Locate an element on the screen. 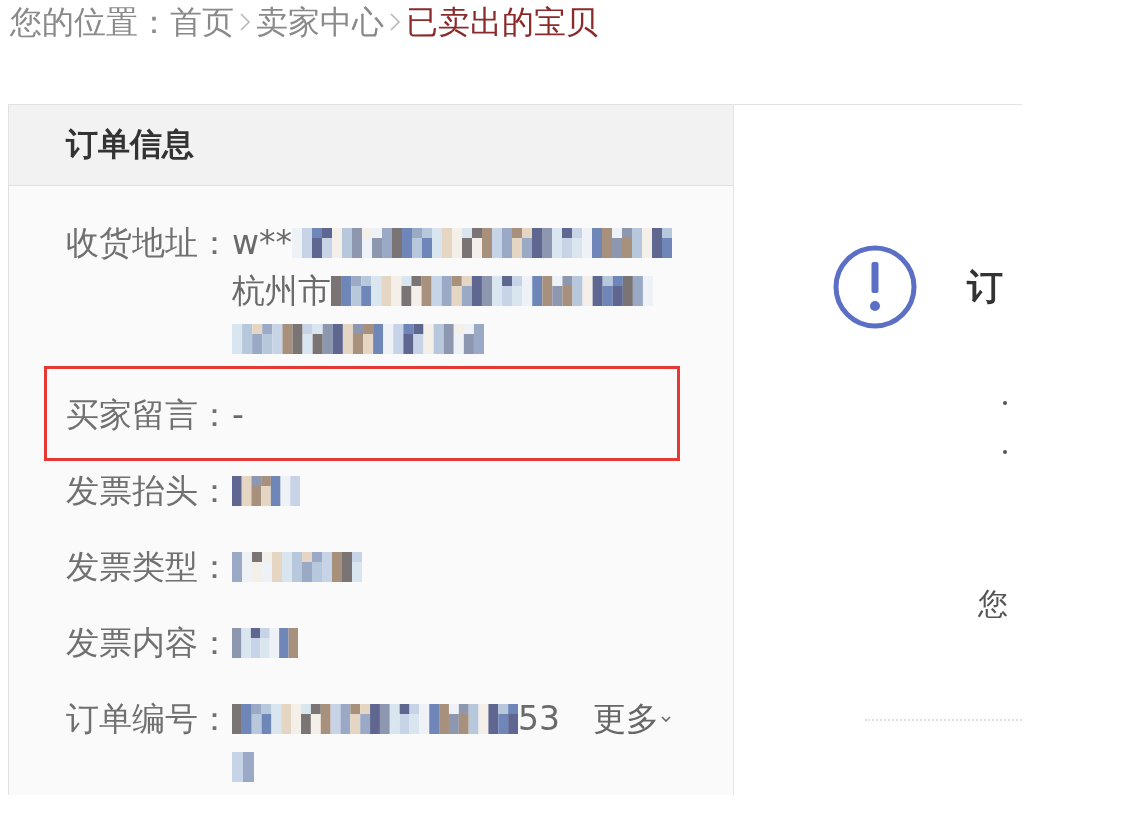 This screenshot has height=814, width=1128. breadcrumb-link: 首页 is located at coordinates (202, 22).